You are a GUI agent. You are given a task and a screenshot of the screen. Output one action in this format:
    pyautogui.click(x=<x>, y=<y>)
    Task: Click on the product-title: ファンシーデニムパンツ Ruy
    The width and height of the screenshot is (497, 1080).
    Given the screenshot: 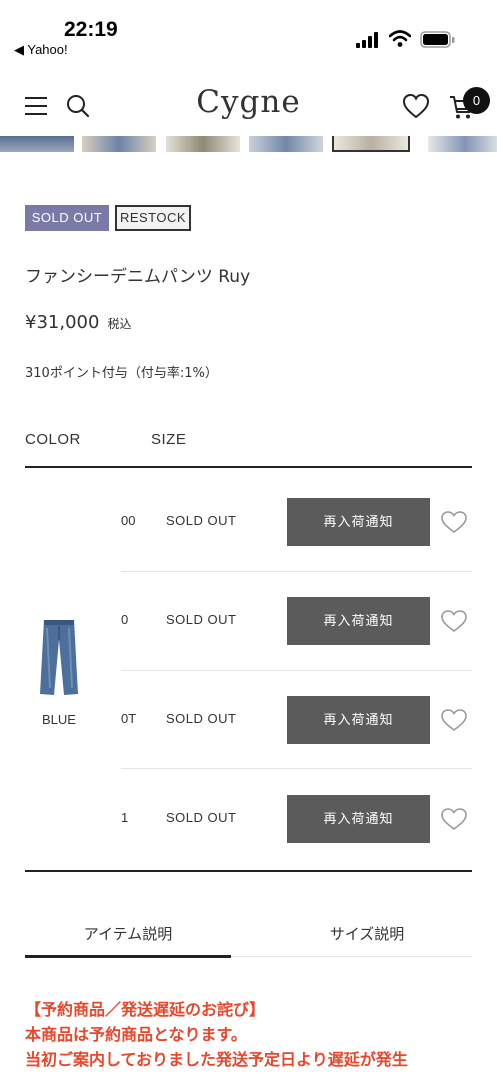 What is the action you would take?
    pyautogui.click(x=138, y=277)
    